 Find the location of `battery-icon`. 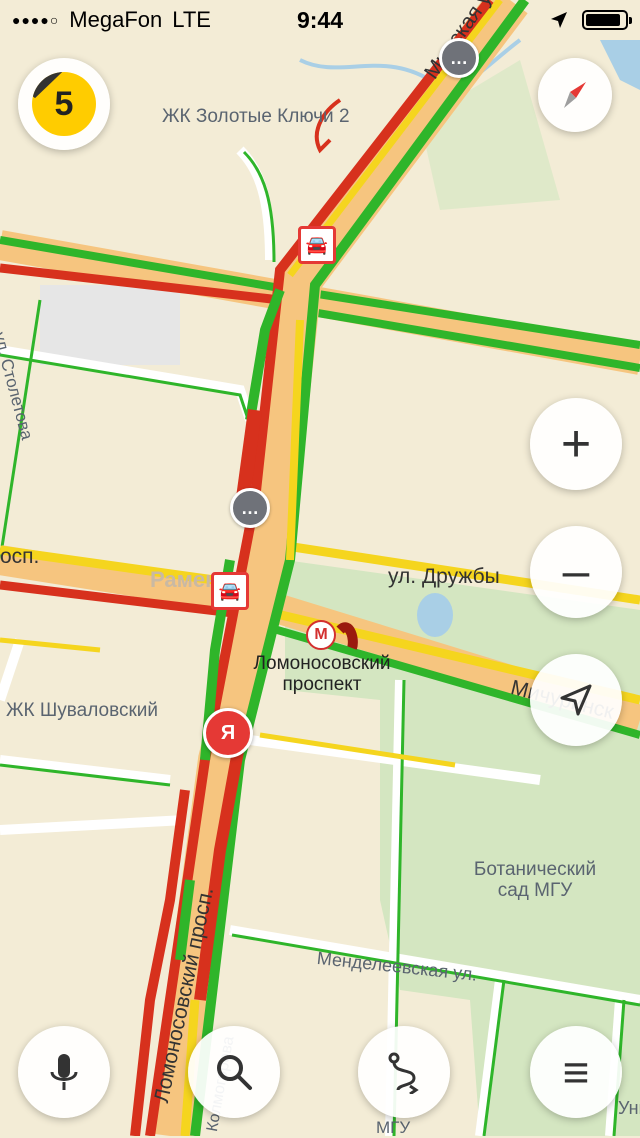

battery-icon is located at coordinates (607, 20).